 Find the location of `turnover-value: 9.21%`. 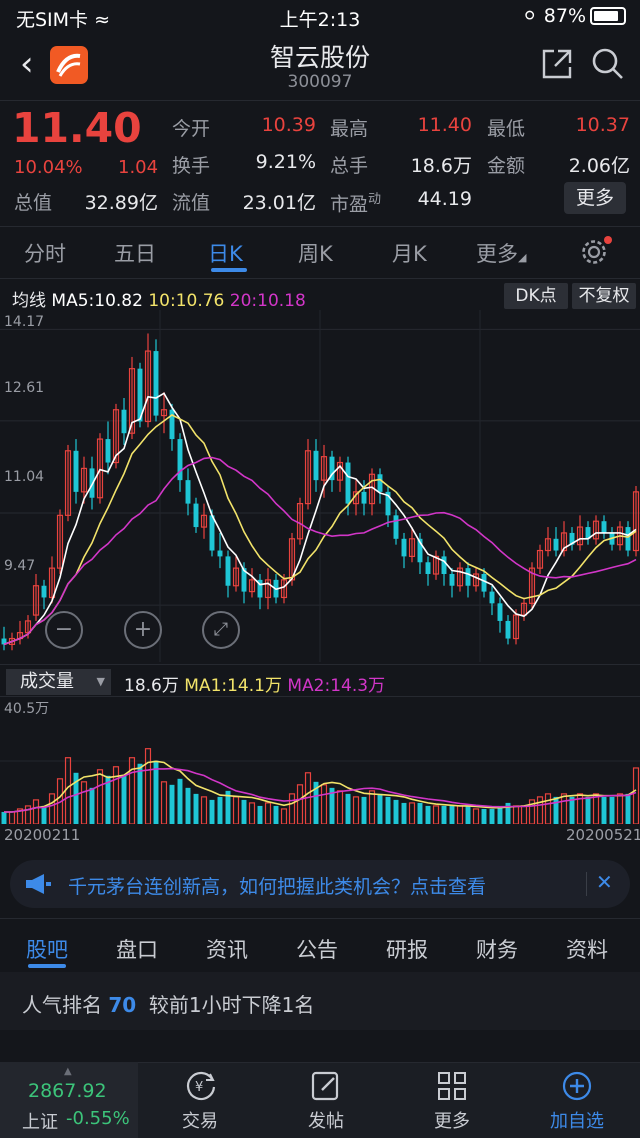

turnover-value: 9.21% is located at coordinates (285, 162).